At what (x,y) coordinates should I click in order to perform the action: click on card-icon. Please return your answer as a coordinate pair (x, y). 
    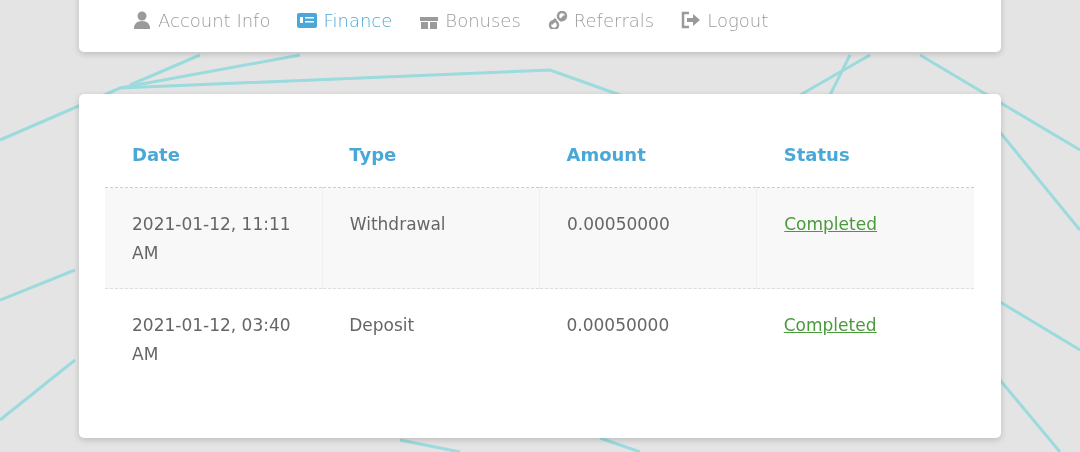
    Looking at the image, I should click on (307, 20).